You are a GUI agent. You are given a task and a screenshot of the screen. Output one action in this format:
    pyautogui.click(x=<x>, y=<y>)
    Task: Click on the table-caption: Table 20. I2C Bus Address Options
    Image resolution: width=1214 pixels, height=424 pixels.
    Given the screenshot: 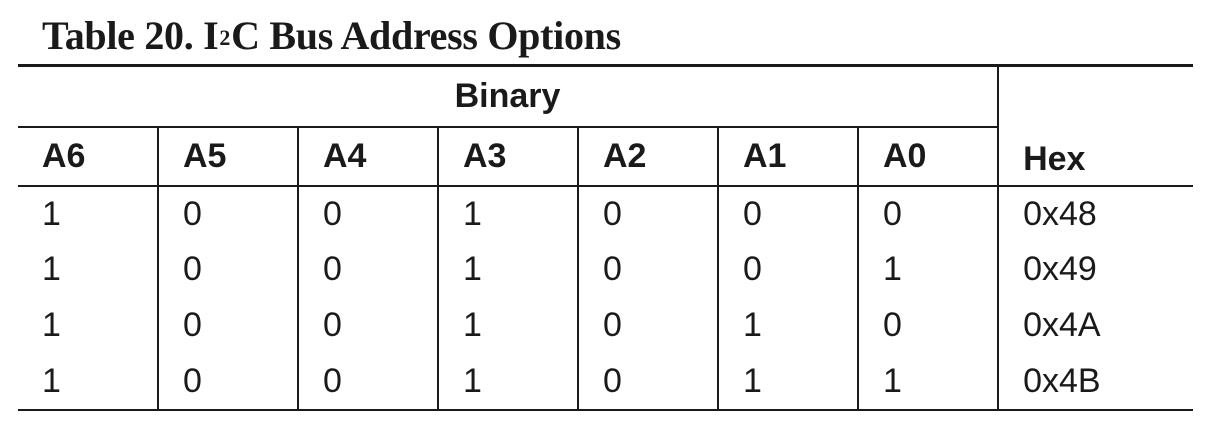 What is the action you would take?
    pyautogui.click(x=331, y=36)
    